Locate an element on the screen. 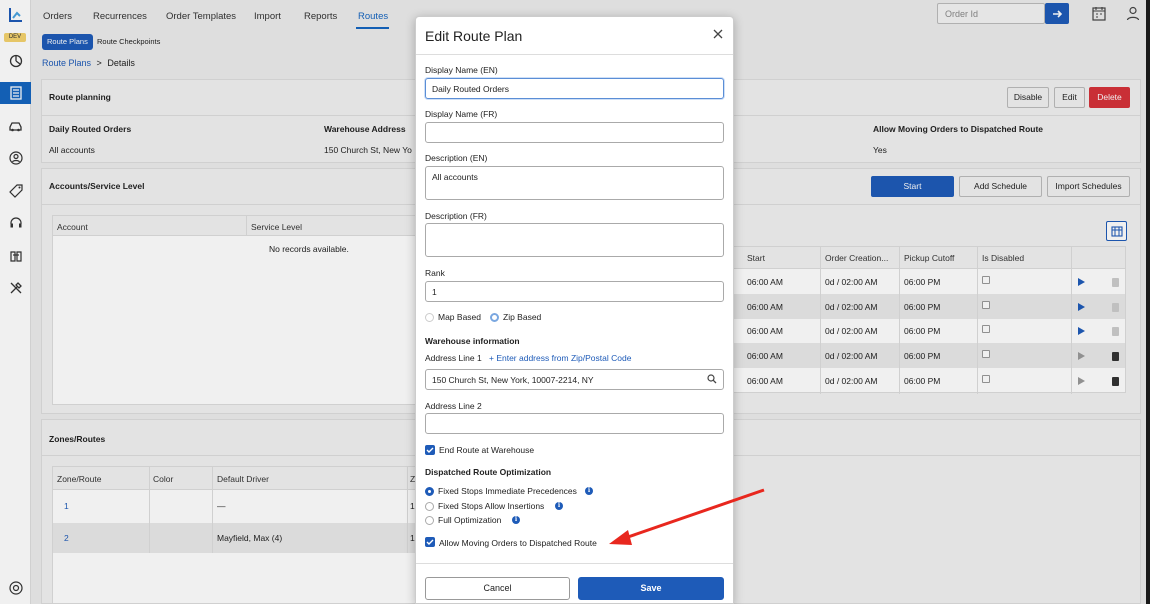 This screenshot has height=604, width=1150. rank-input: 1 is located at coordinates (574, 291).